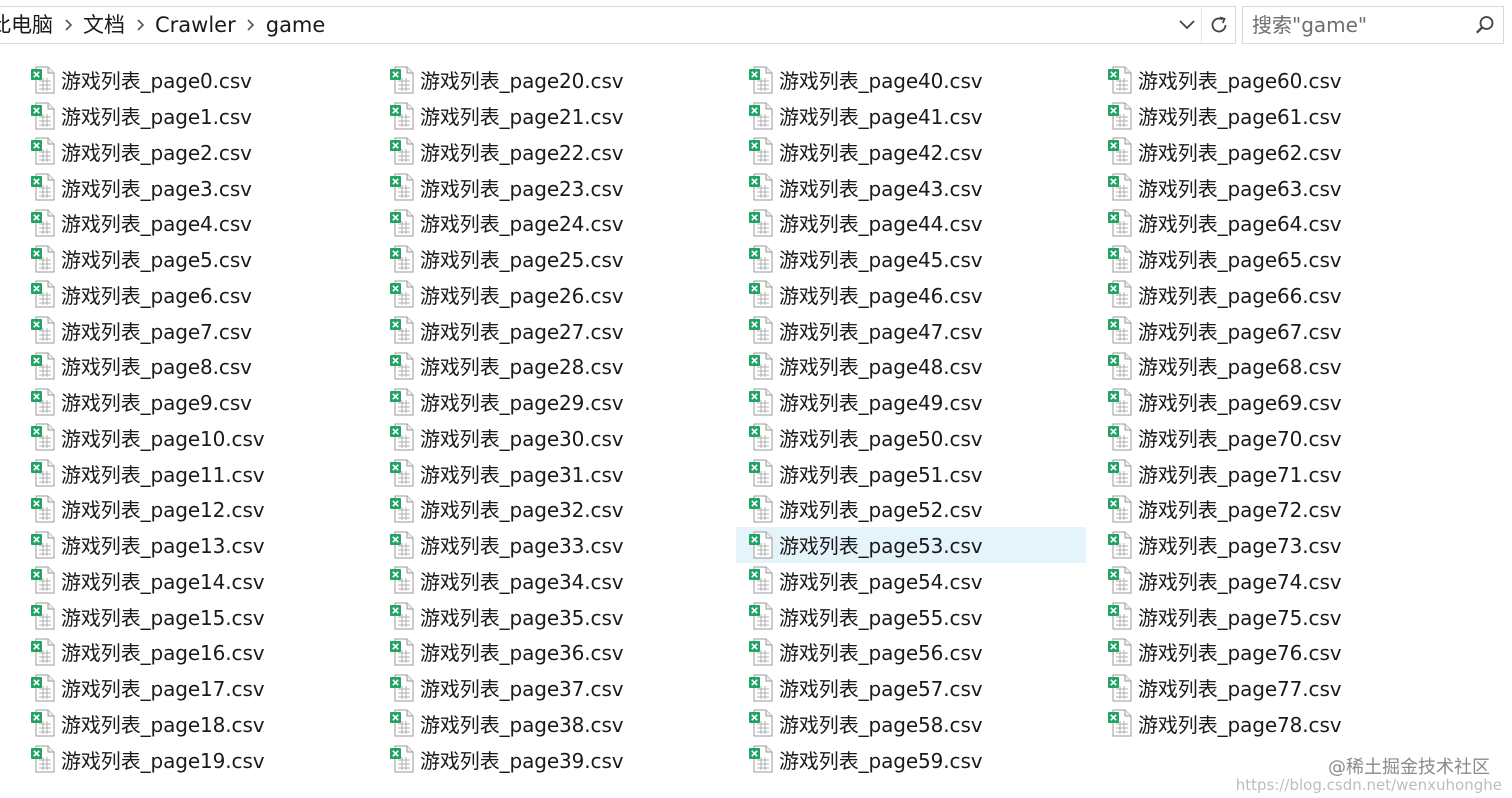 The image size is (1512, 798). Describe the element at coordinates (921, 152) in the screenshot. I see `file-item: 游戏列表_page42.csv` at that location.